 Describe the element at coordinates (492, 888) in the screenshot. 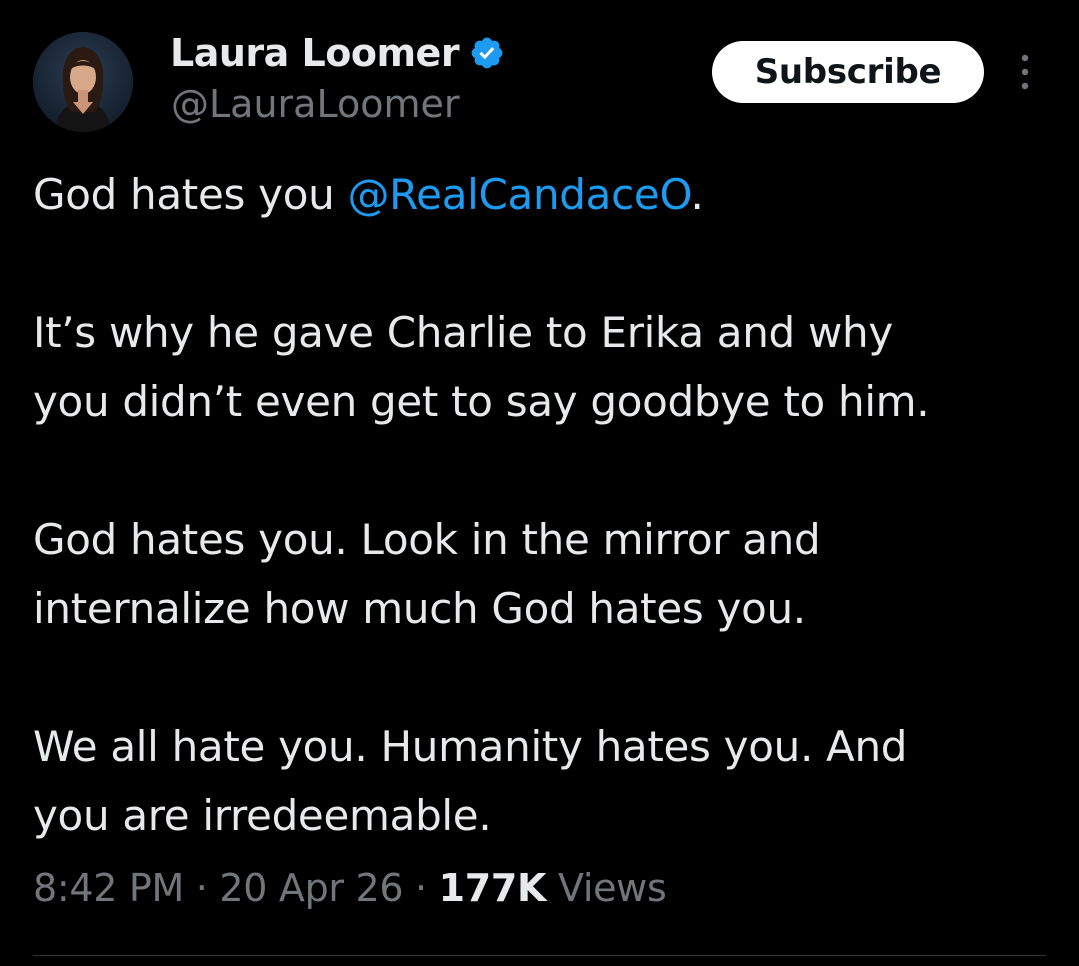

I see `views-count: 177K` at that location.